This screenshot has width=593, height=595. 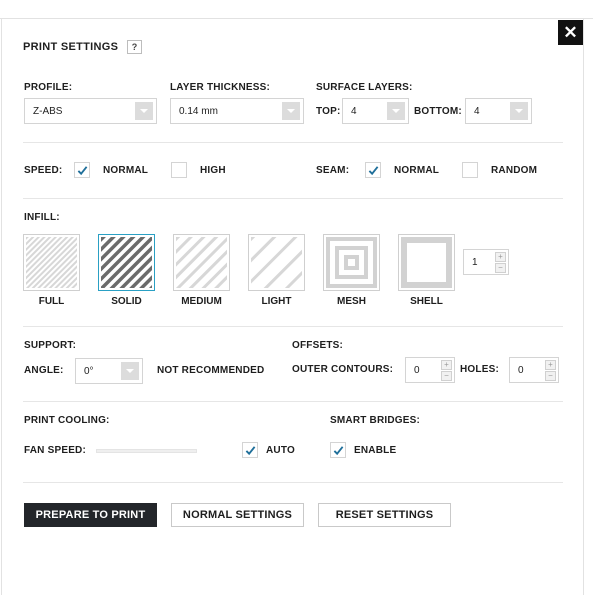 I want to click on bottom-layers-label: BOTTOM:, so click(x=438, y=111).